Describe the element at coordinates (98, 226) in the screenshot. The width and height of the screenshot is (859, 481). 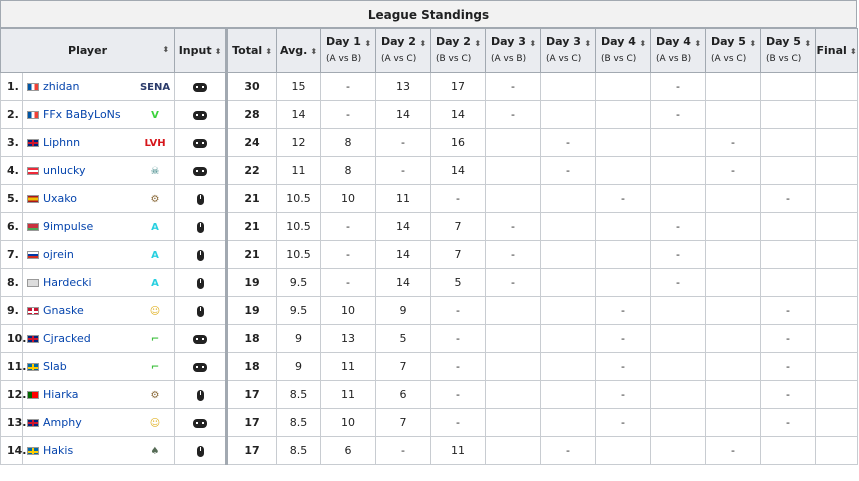
I see `player-cell: 9impulse A` at that location.